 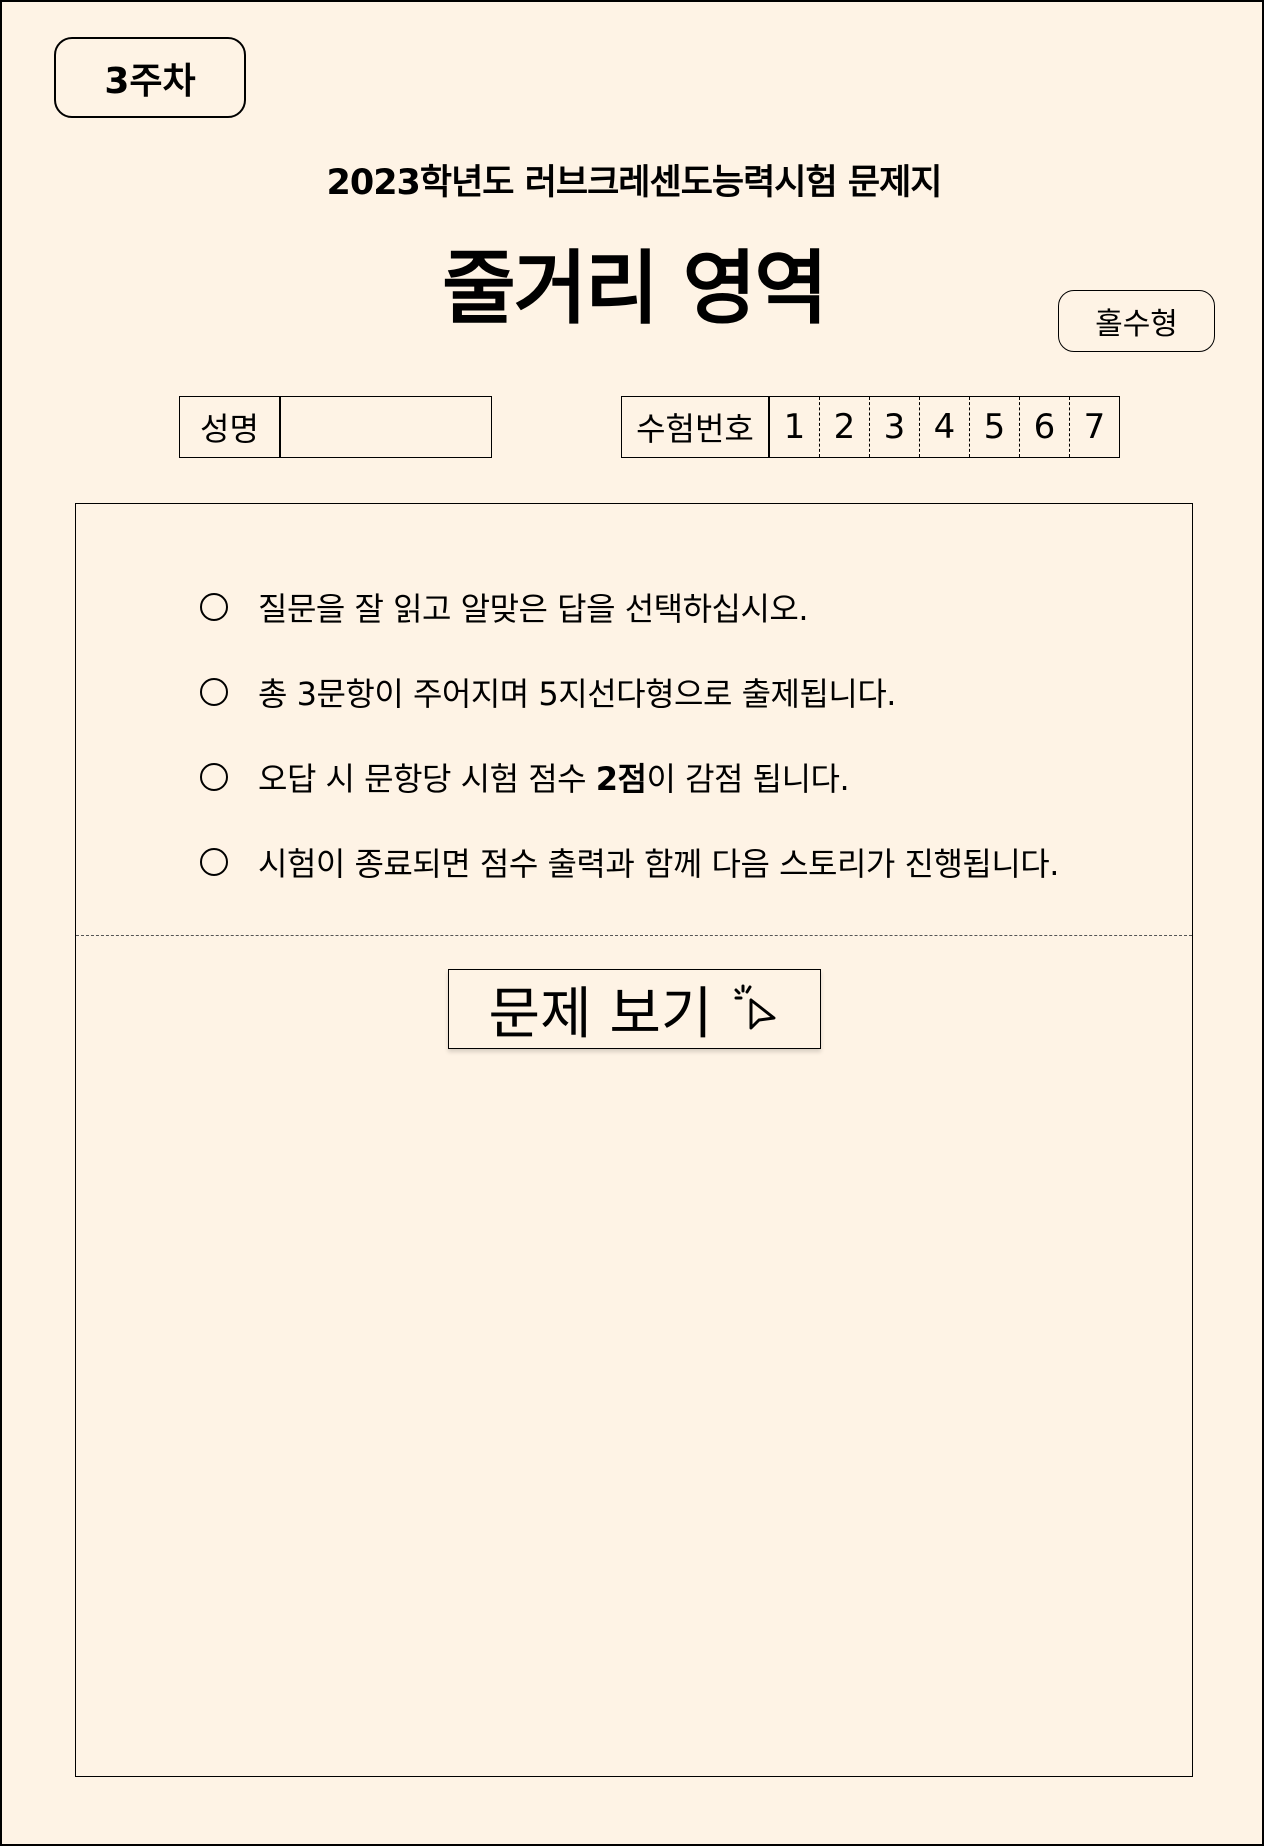 I want to click on instruction-text: 오답 시 문항당 시험 점수 2점이 감점 됩니다., so click(x=554, y=777).